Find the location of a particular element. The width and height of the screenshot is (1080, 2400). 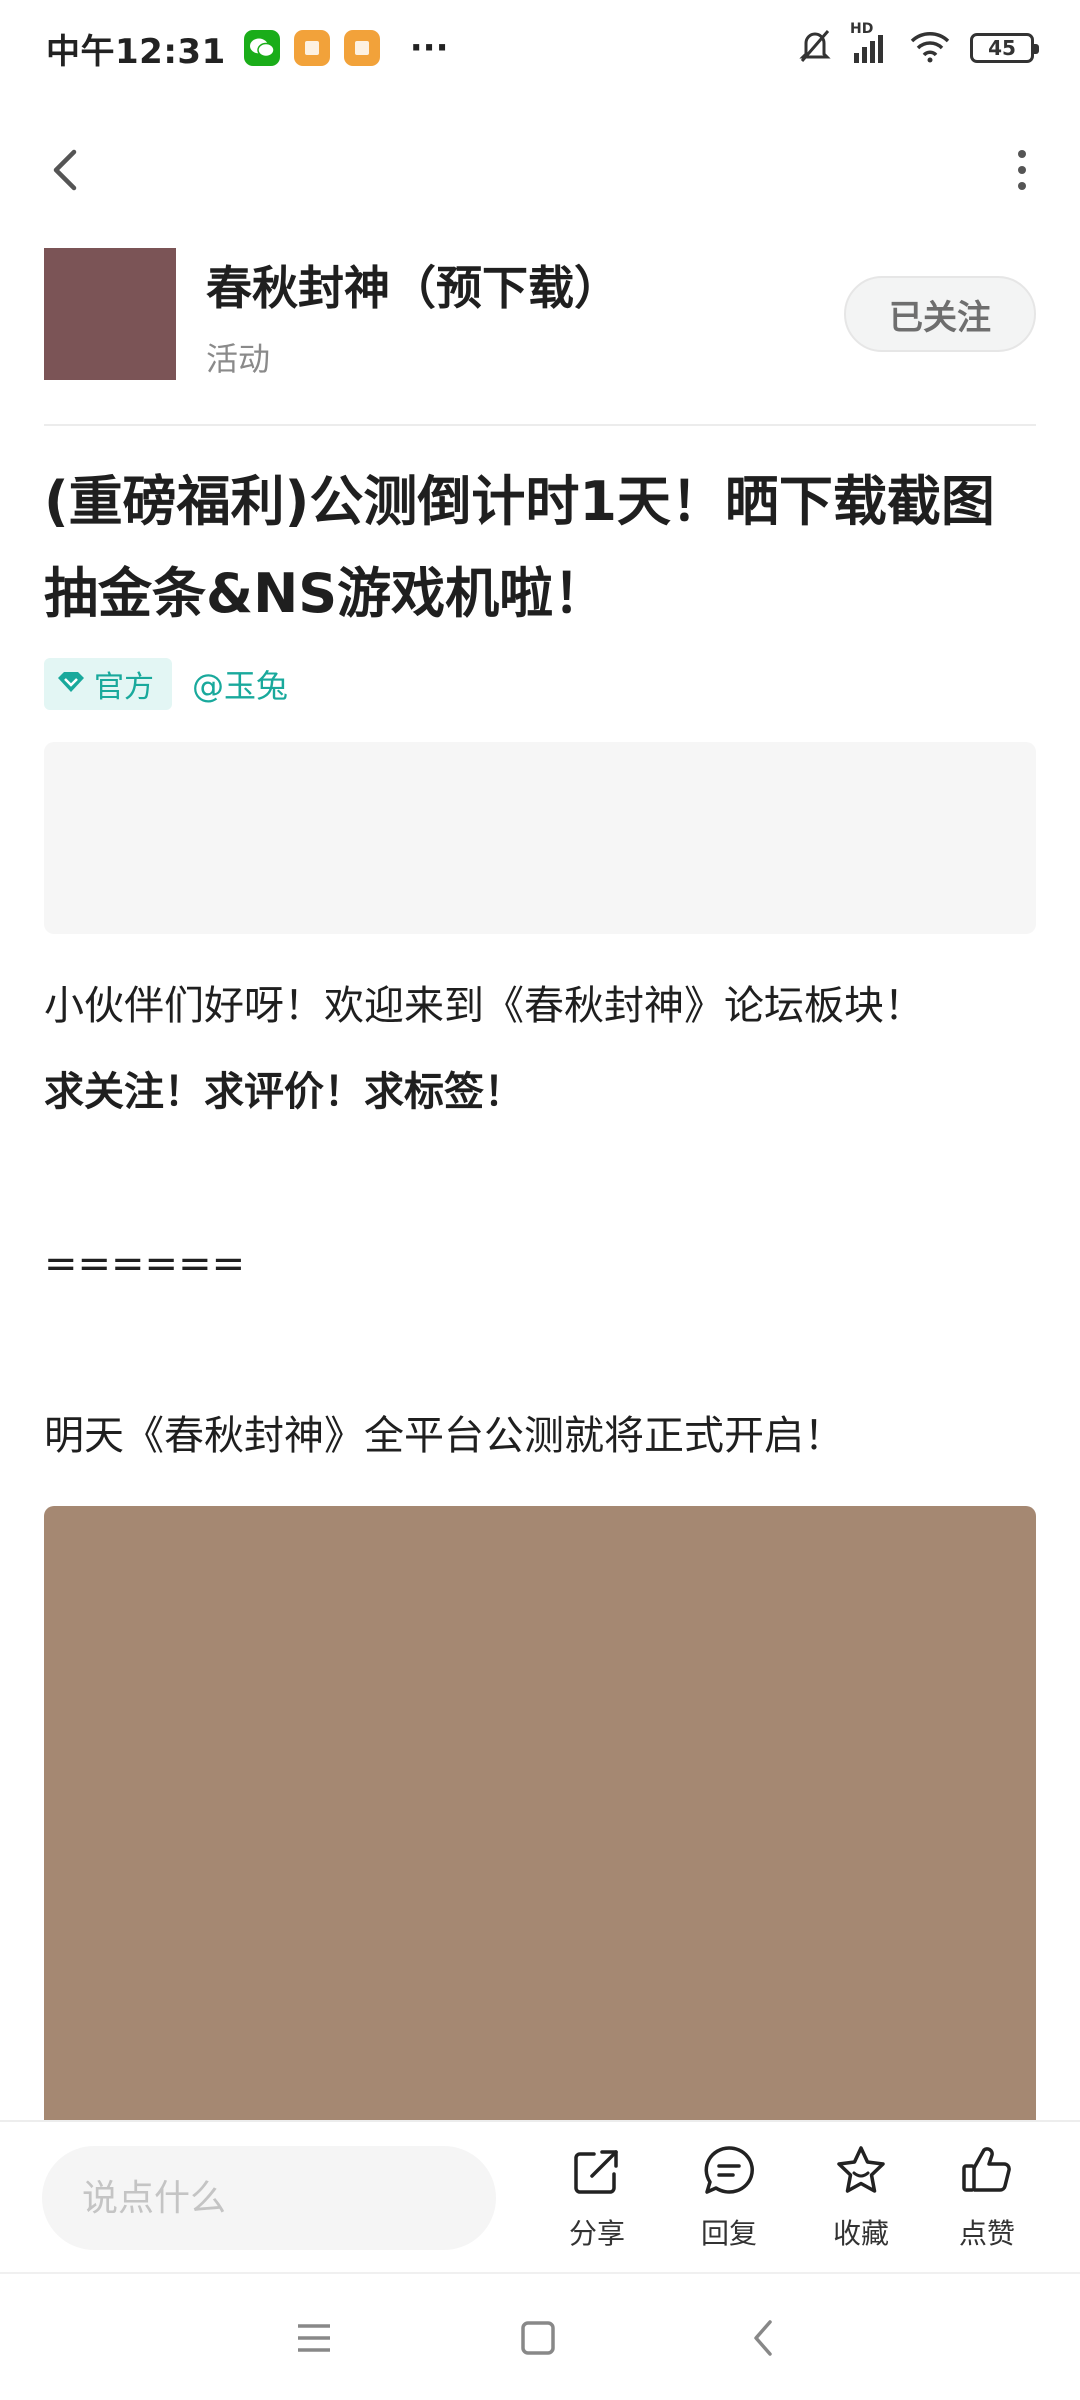

thumbs-up-icon is located at coordinates (987, 2173).